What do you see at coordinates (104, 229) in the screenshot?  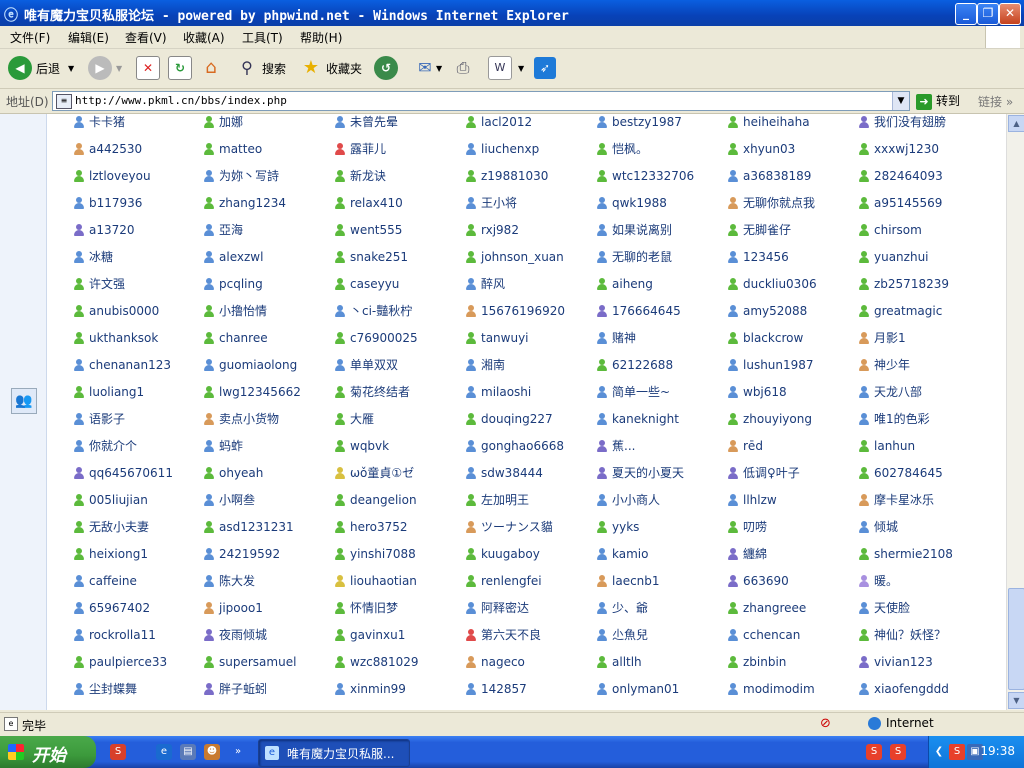 I see `online-user: a13720` at bounding box center [104, 229].